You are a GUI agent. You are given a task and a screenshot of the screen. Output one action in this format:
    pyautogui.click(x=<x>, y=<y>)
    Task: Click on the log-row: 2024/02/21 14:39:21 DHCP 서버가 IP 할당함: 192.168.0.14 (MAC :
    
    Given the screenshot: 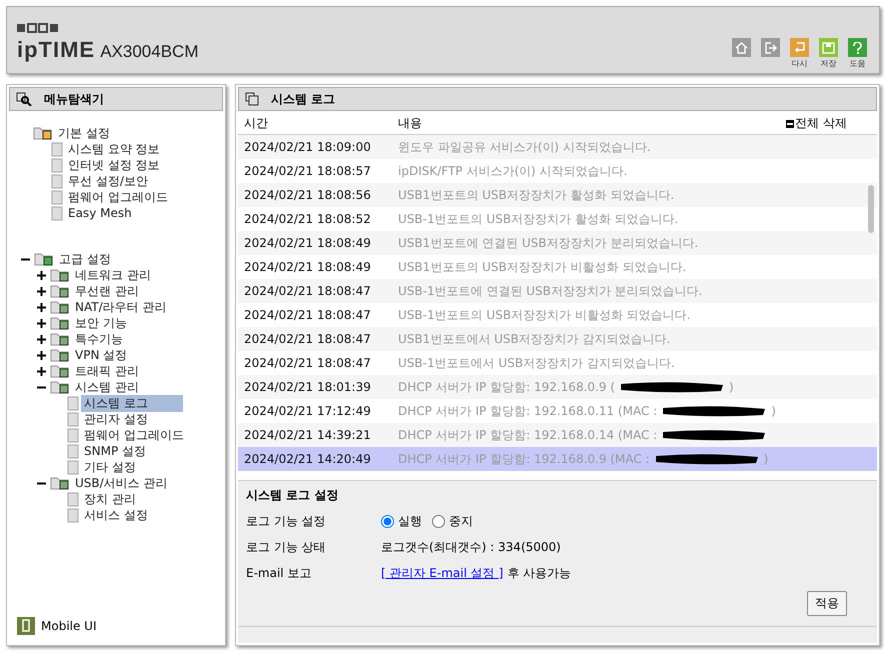 What is the action you would take?
    pyautogui.click(x=557, y=435)
    